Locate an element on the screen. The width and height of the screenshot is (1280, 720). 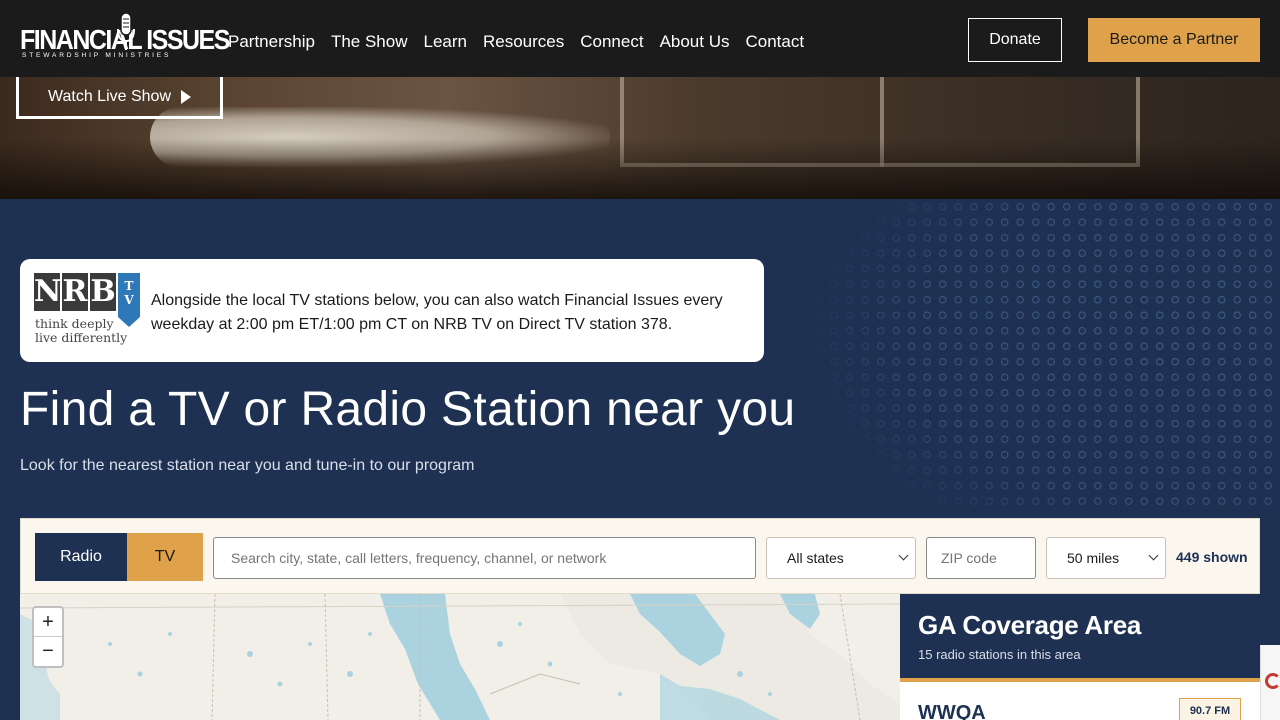
nrb-letter: R is located at coordinates (75, 292).